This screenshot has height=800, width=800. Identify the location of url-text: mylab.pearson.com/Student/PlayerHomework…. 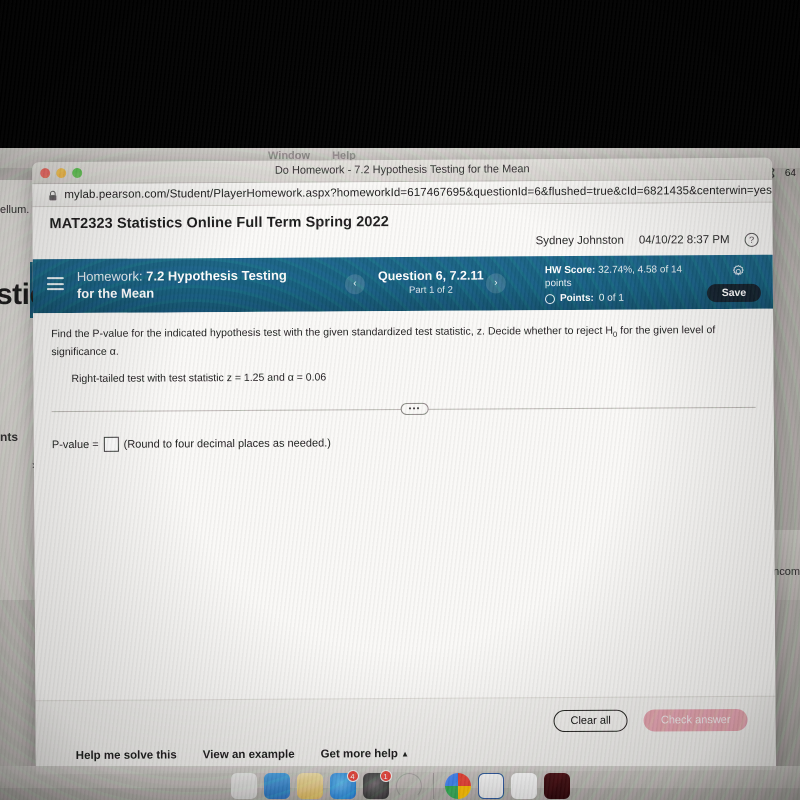
(418, 193).